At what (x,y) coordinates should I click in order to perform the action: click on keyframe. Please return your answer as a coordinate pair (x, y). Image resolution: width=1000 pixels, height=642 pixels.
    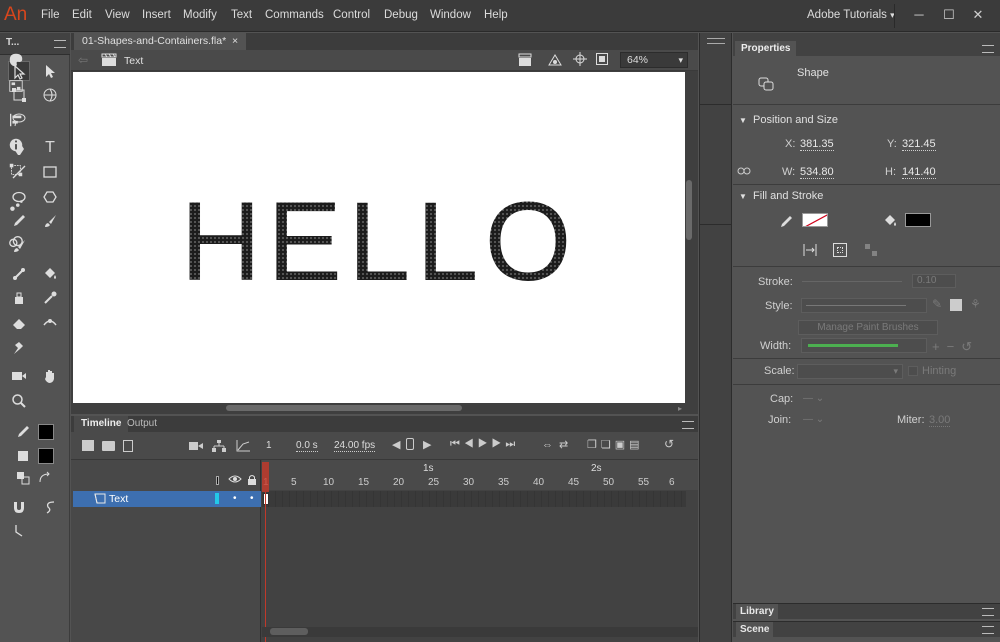
    Looking at the image, I should click on (266, 499).